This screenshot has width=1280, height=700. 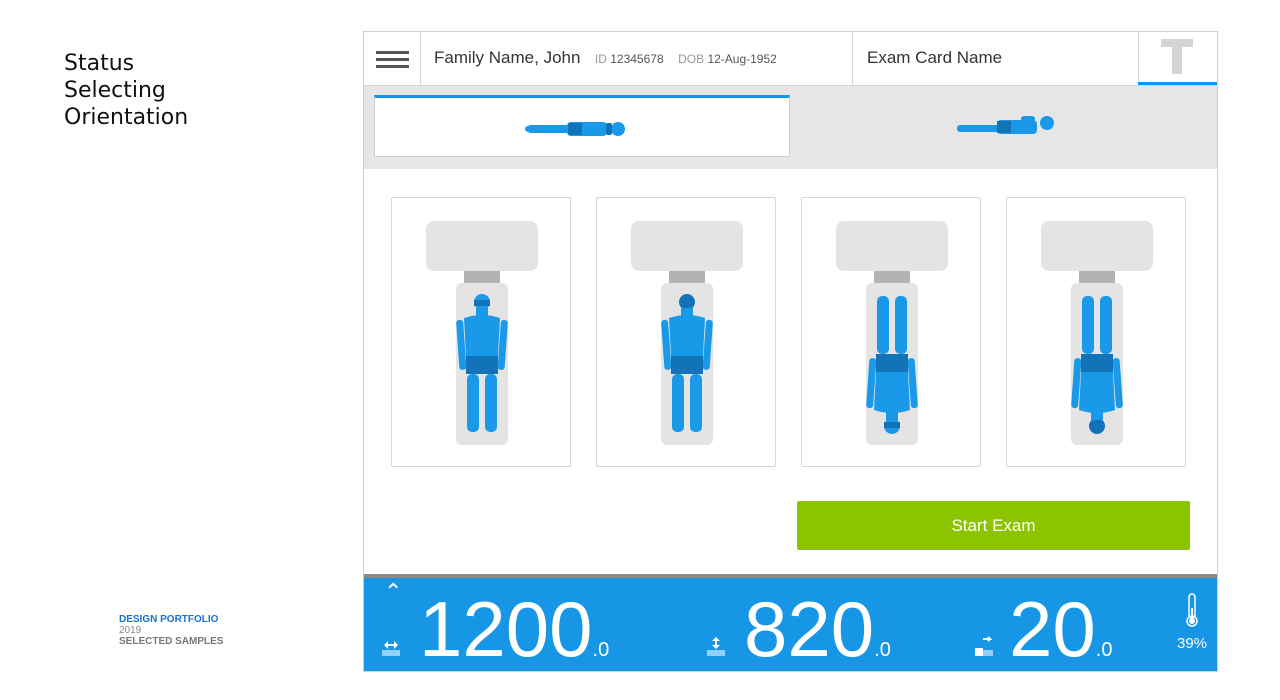 What do you see at coordinates (600, 59) in the screenshot?
I see `patient-id-label: ID` at bounding box center [600, 59].